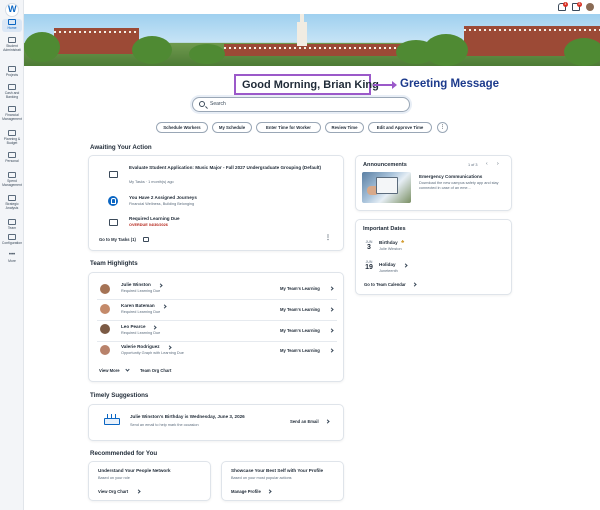 The image size is (600, 510). What do you see at coordinates (124, 453) in the screenshot?
I see `recommended-title: Recommended for You` at bounding box center [124, 453].